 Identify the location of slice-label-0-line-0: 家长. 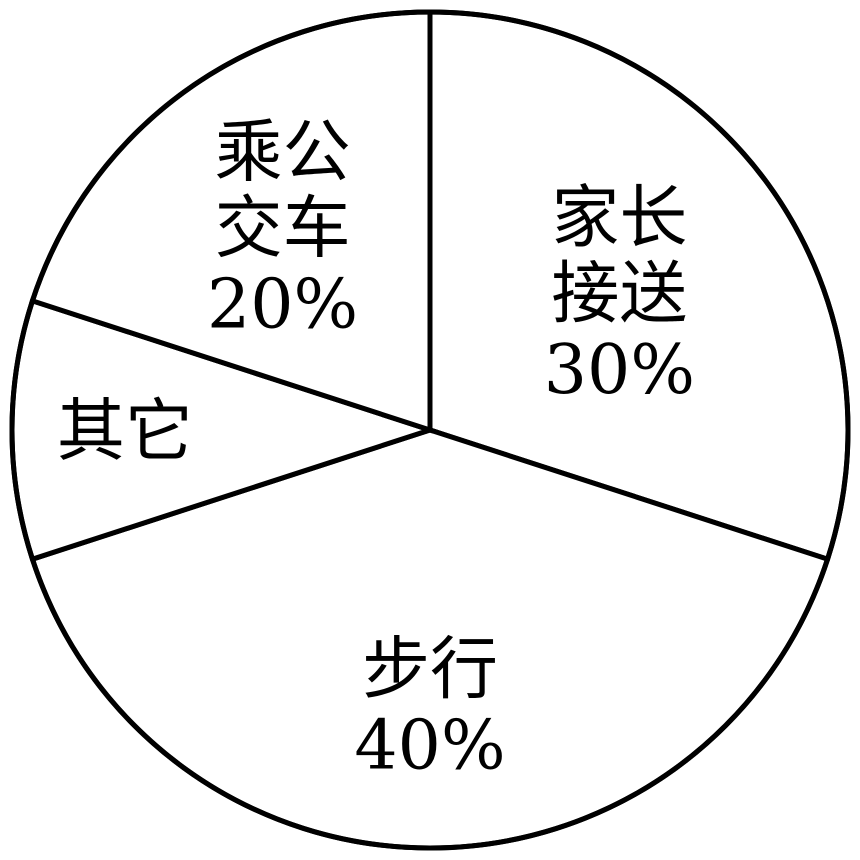
(619, 218).